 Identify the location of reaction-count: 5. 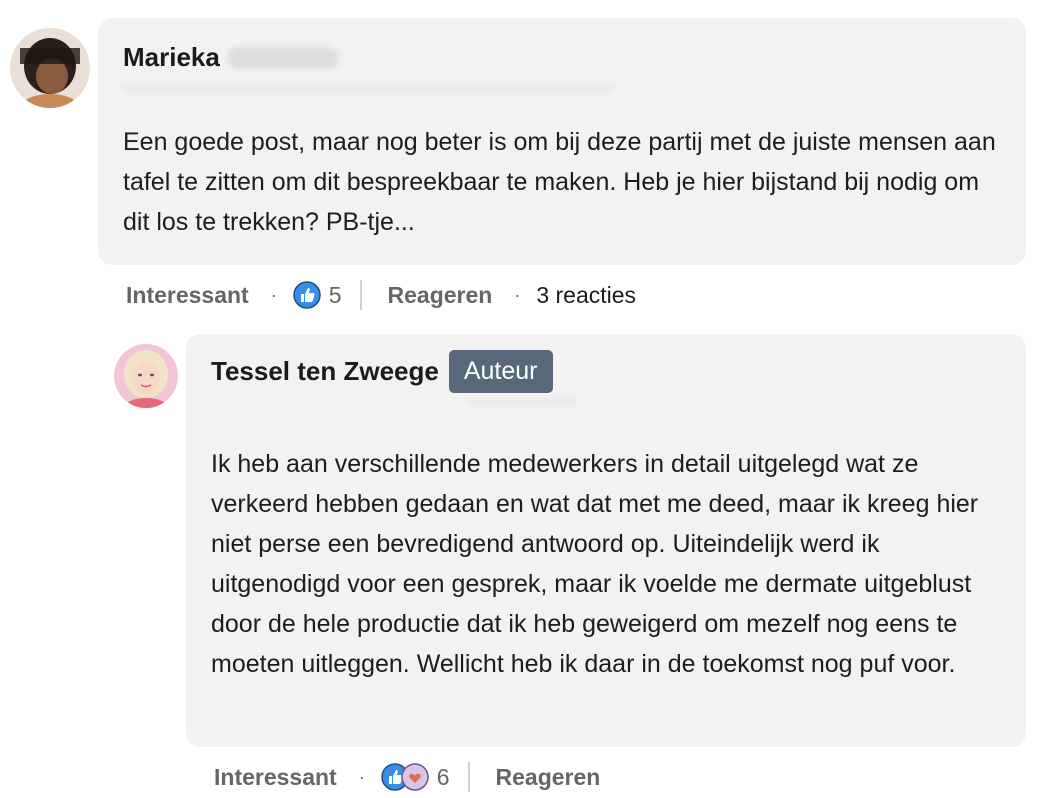
(335, 295).